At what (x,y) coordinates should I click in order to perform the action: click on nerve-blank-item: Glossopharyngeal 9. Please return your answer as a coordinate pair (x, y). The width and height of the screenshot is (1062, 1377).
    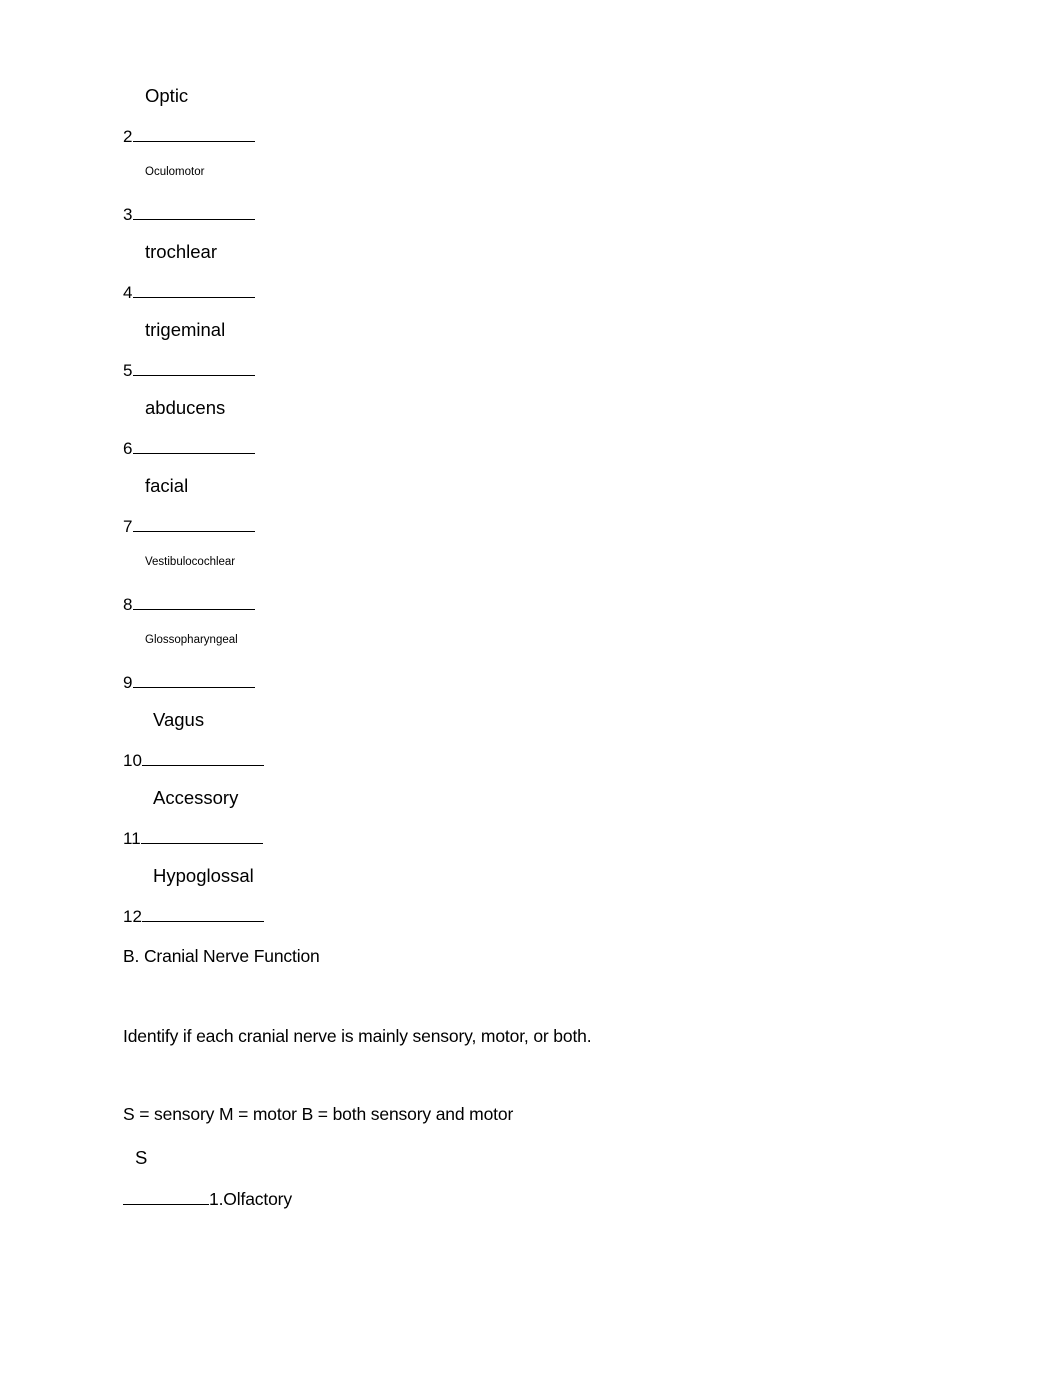
    Looking at the image, I should click on (473, 669).